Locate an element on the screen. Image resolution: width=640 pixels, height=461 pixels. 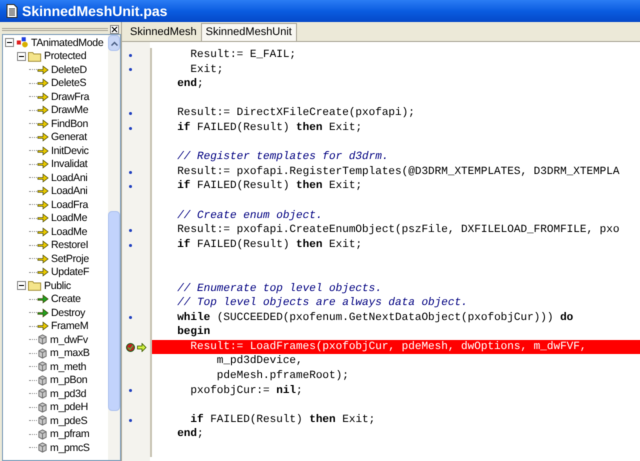
tree-item: m_pdeH is located at coordinates (69, 407).